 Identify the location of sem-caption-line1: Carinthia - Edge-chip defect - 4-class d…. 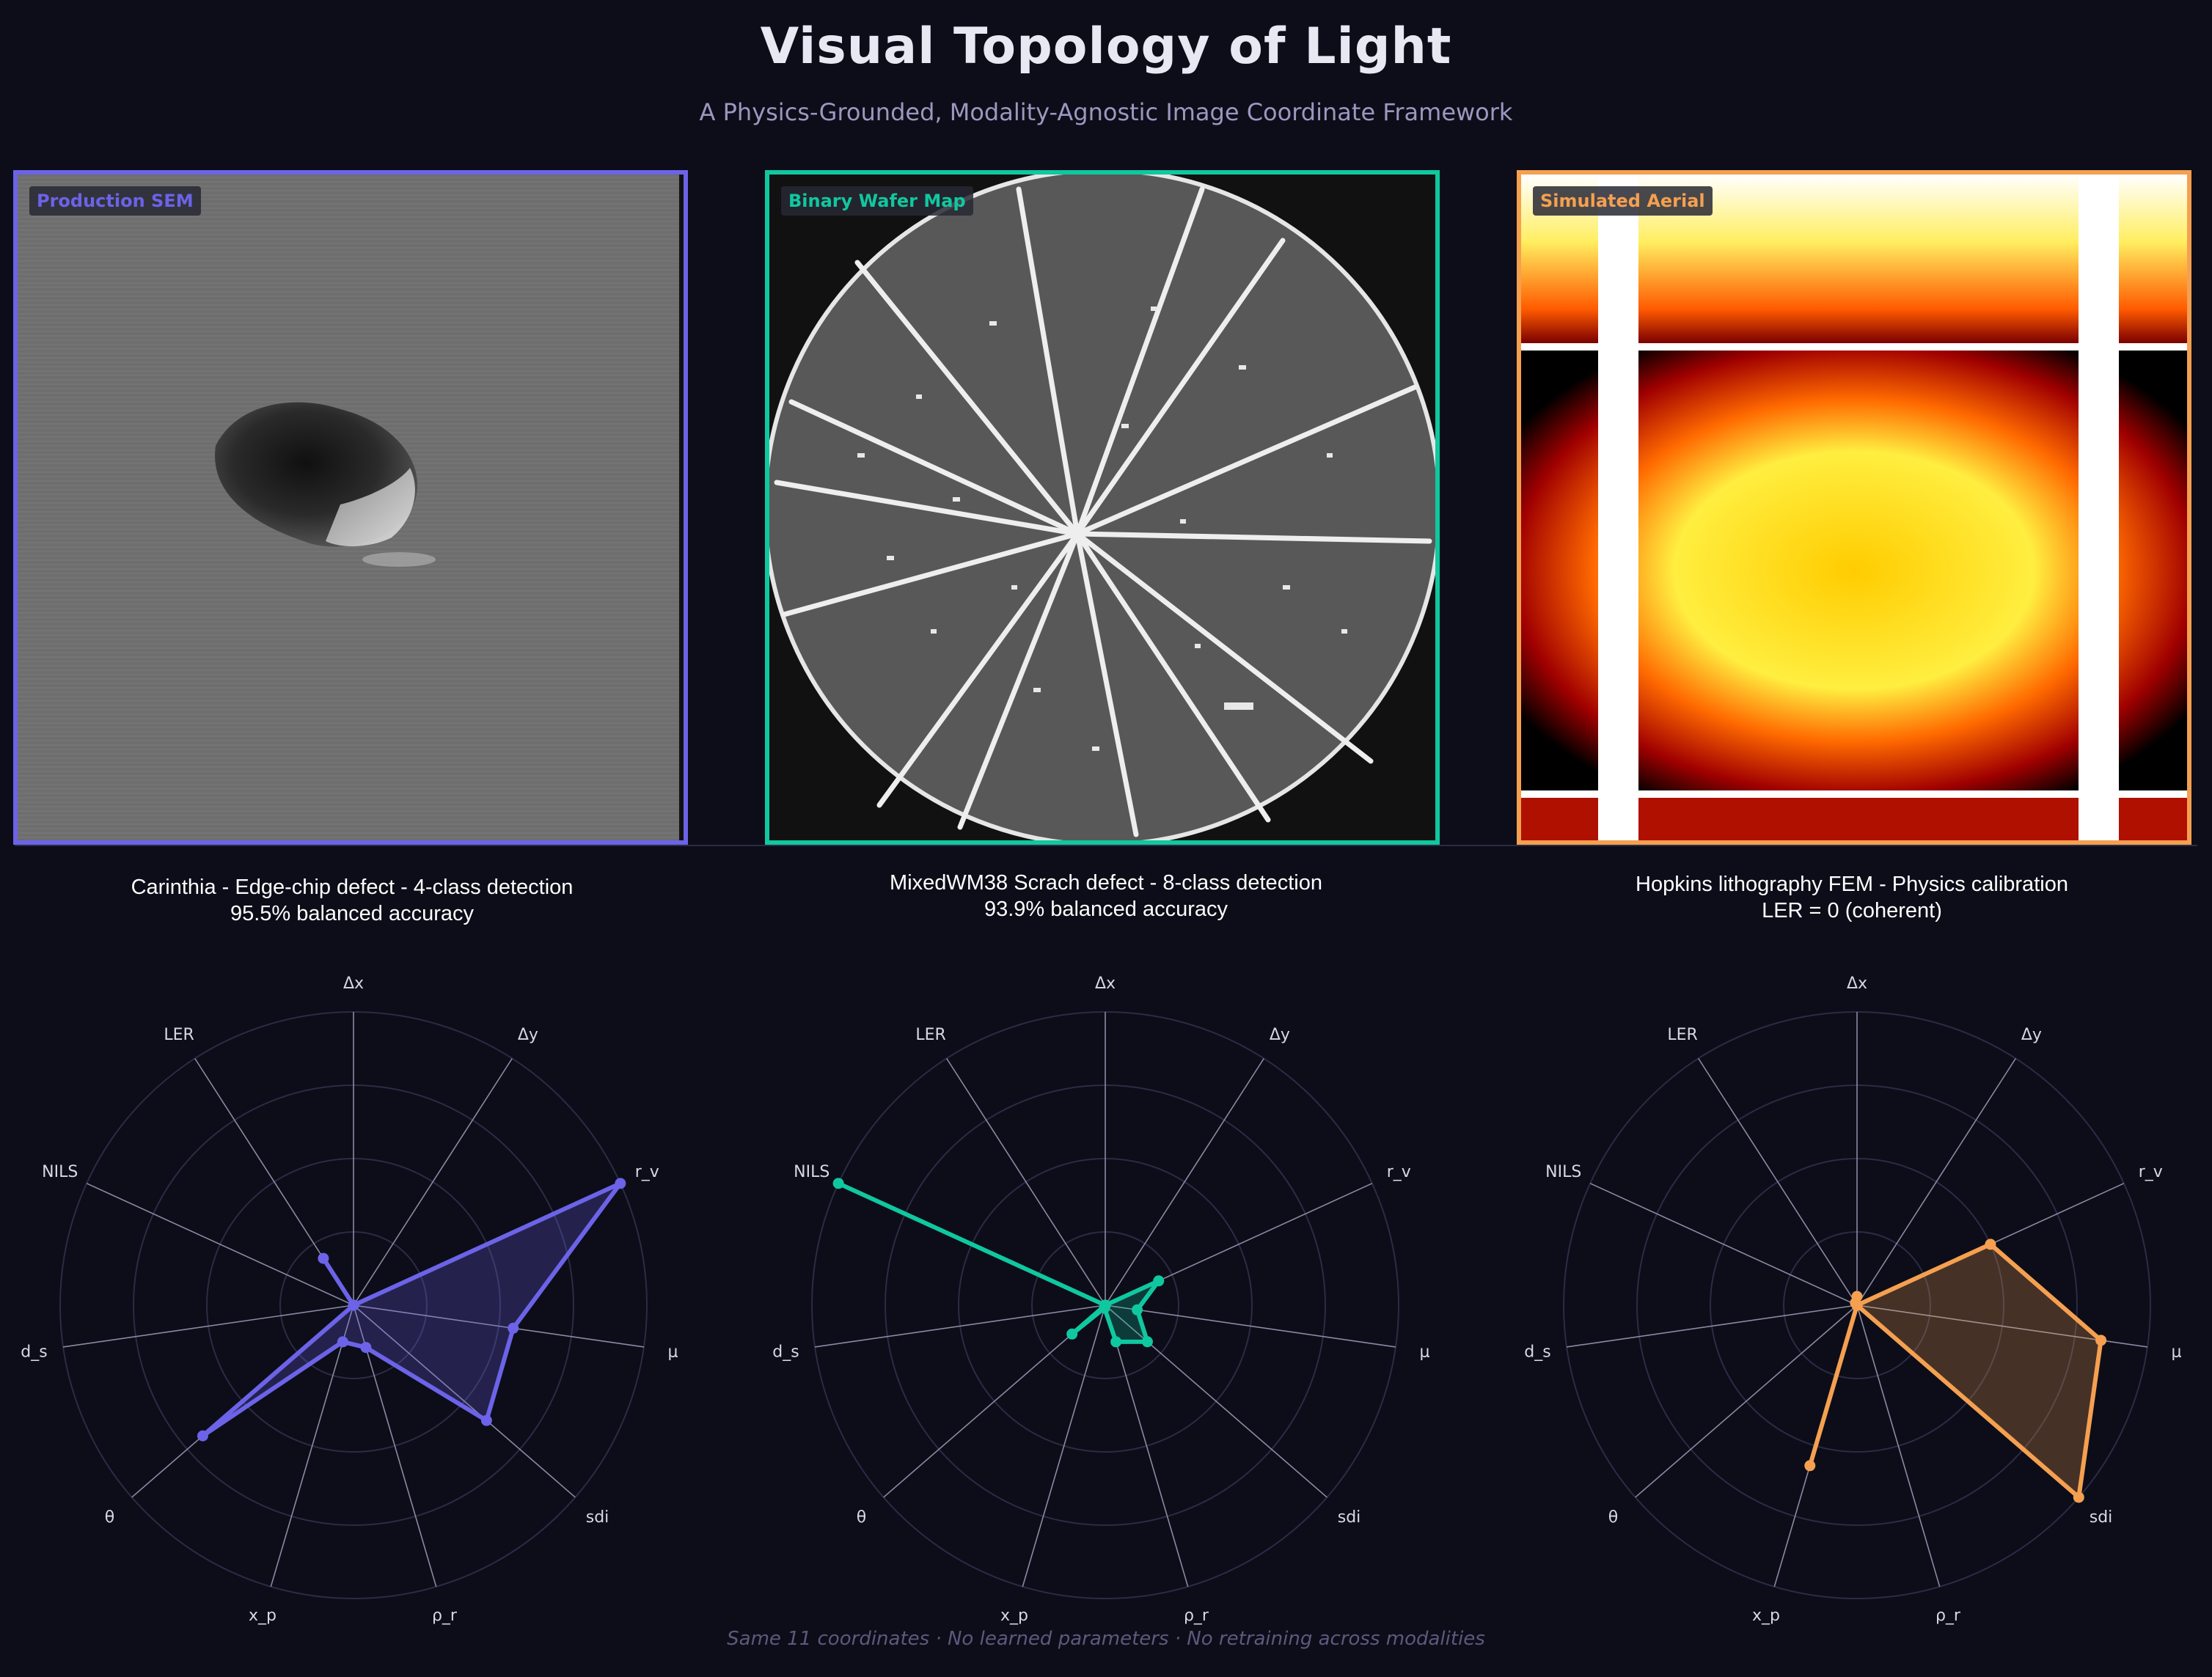
(353, 887).